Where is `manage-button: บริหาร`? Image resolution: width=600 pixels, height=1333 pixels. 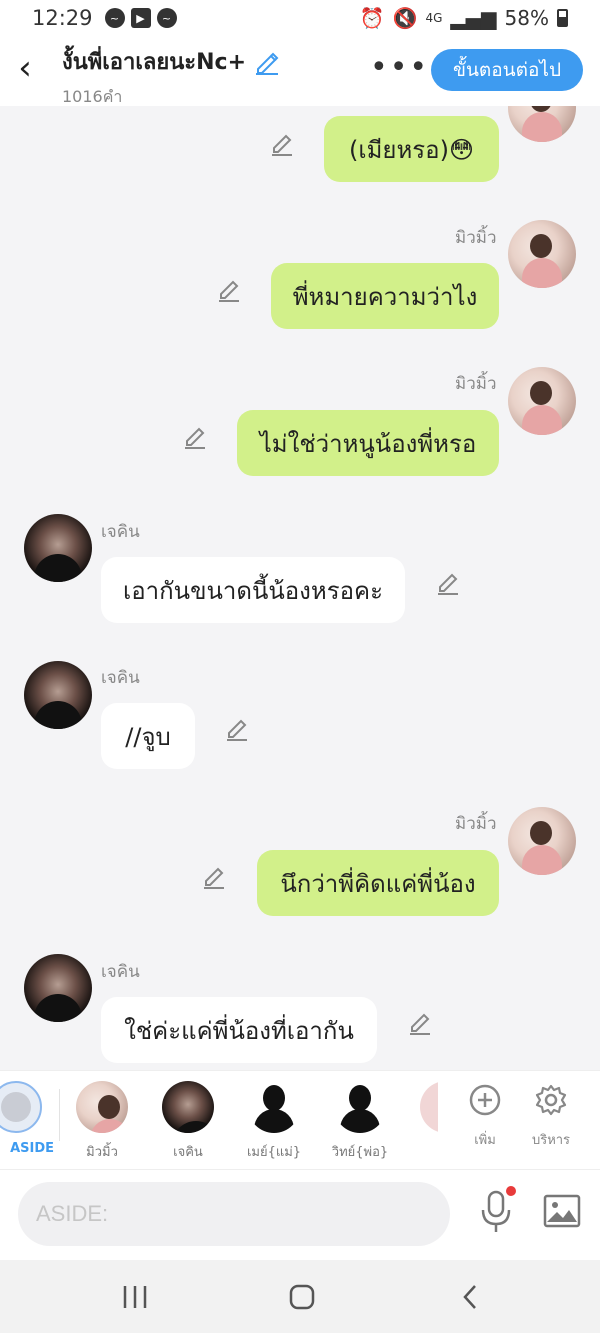
manage-button: บริหาร is located at coordinates (551, 1116).